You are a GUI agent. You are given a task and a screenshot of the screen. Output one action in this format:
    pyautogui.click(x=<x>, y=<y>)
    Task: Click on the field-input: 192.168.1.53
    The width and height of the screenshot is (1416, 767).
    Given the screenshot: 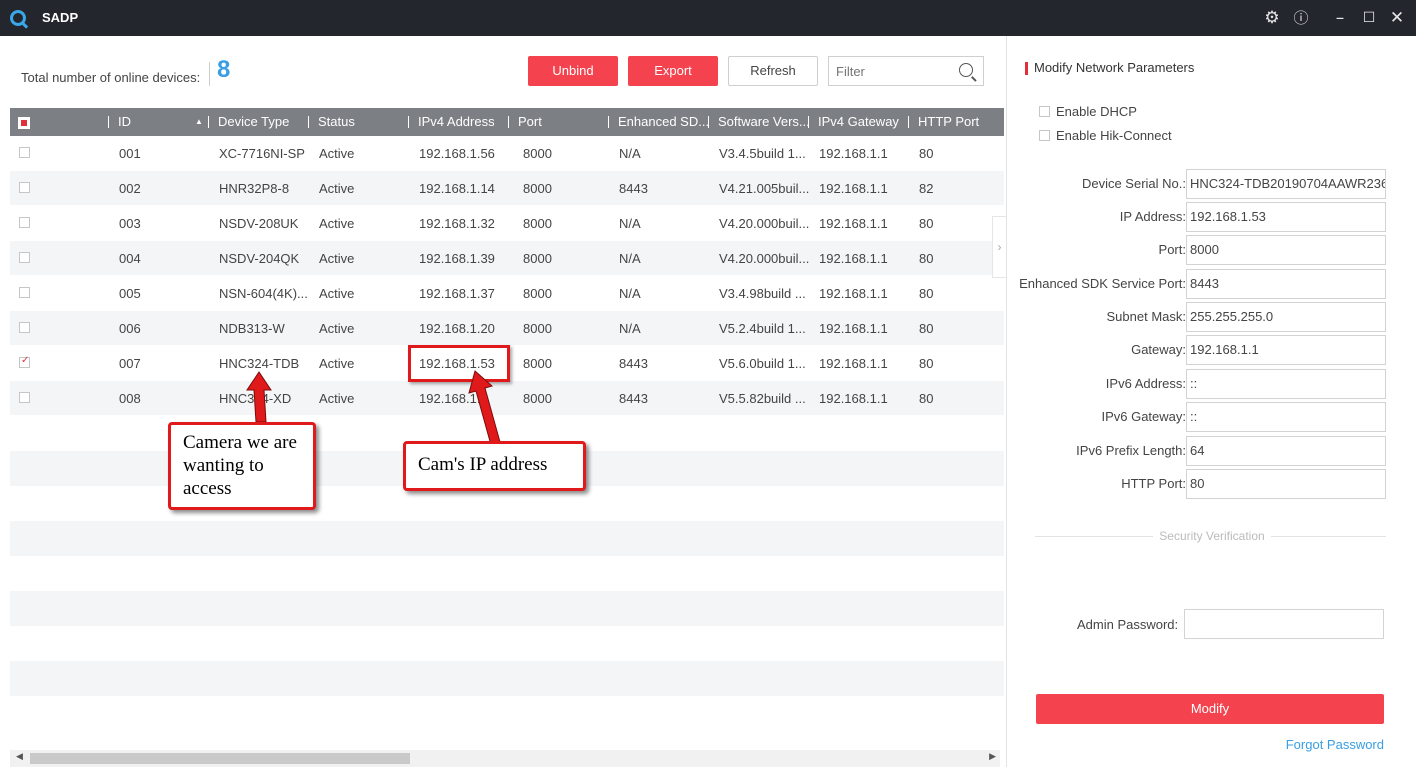 What is the action you would take?
    pyautogui.click(x=1286, y=217)
    